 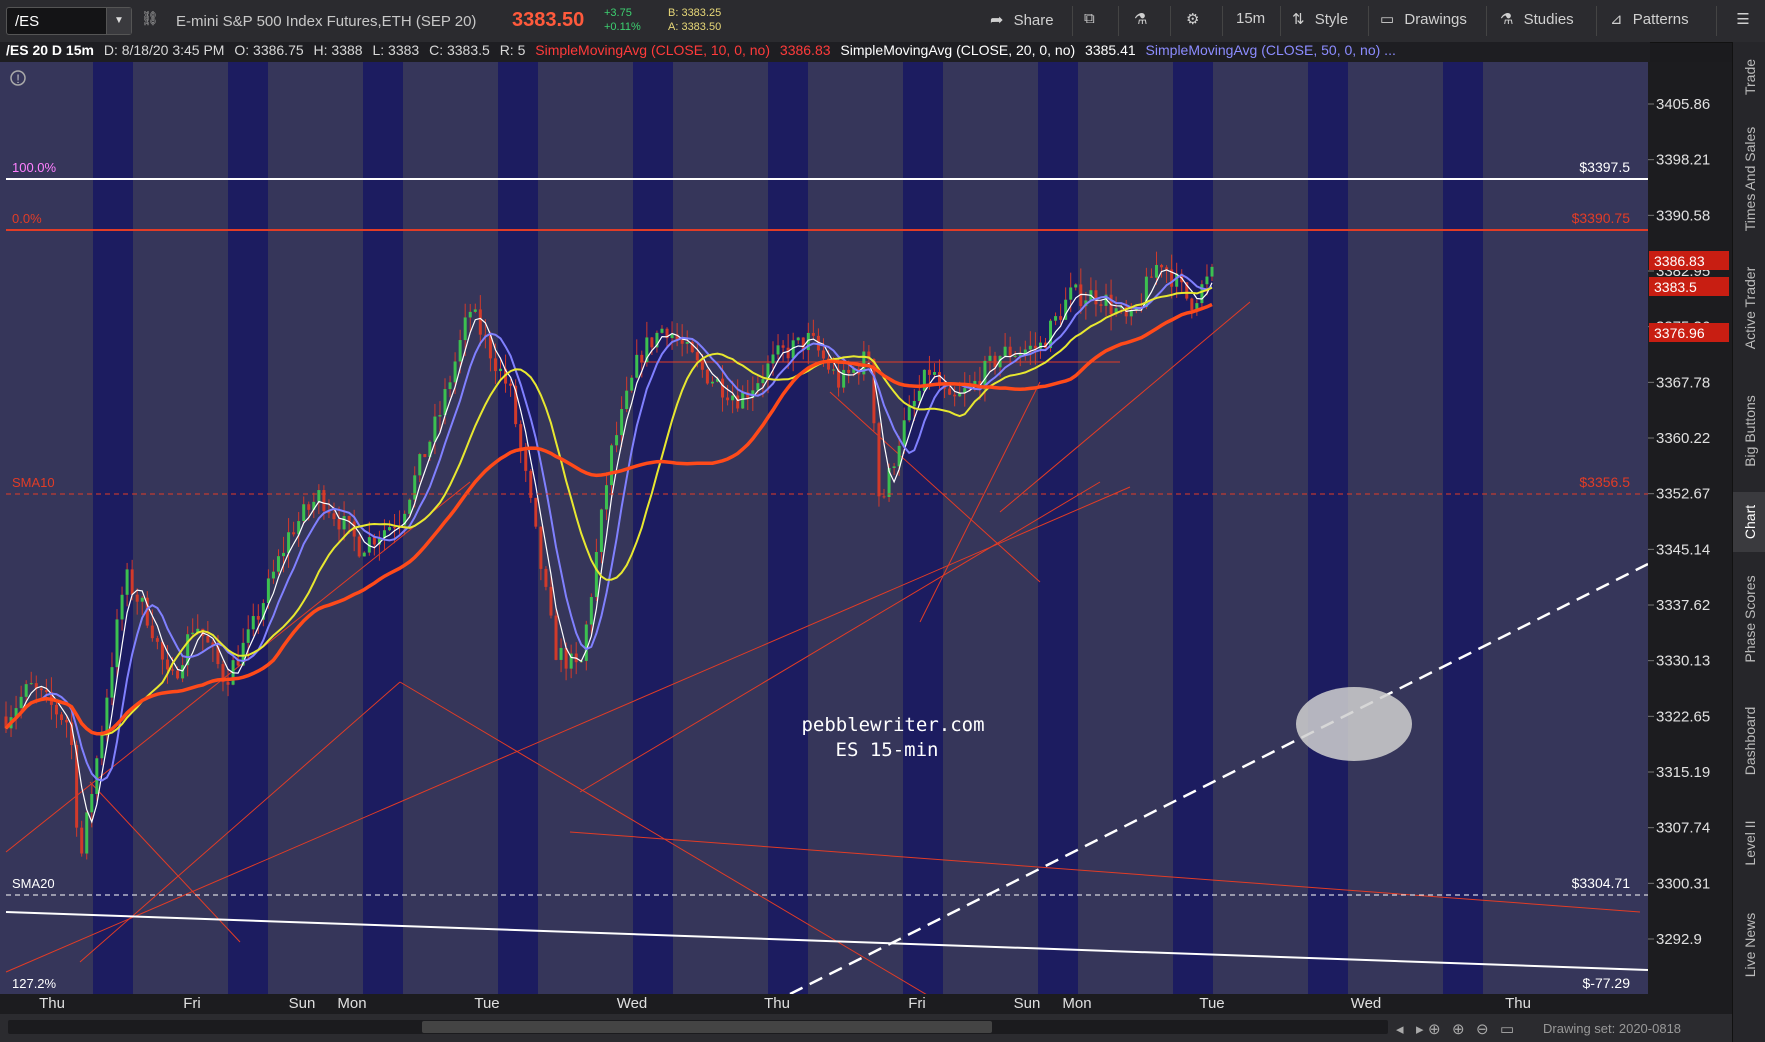 What do you see at coordinates (1683, 549) in the screenshot?
I see `price-tick-label: 3345.14` at bounding box center [1683, 549].